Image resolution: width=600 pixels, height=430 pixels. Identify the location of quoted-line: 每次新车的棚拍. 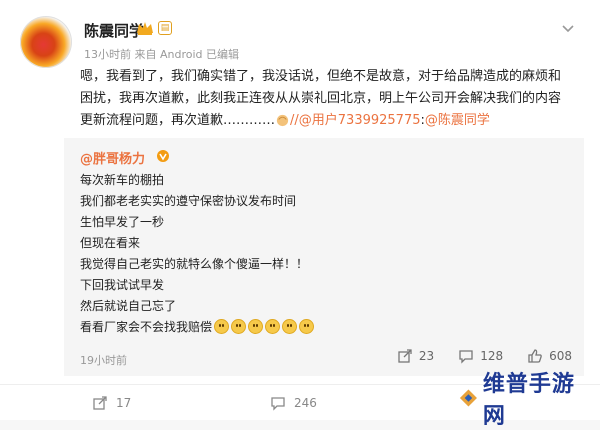
(122, 180).